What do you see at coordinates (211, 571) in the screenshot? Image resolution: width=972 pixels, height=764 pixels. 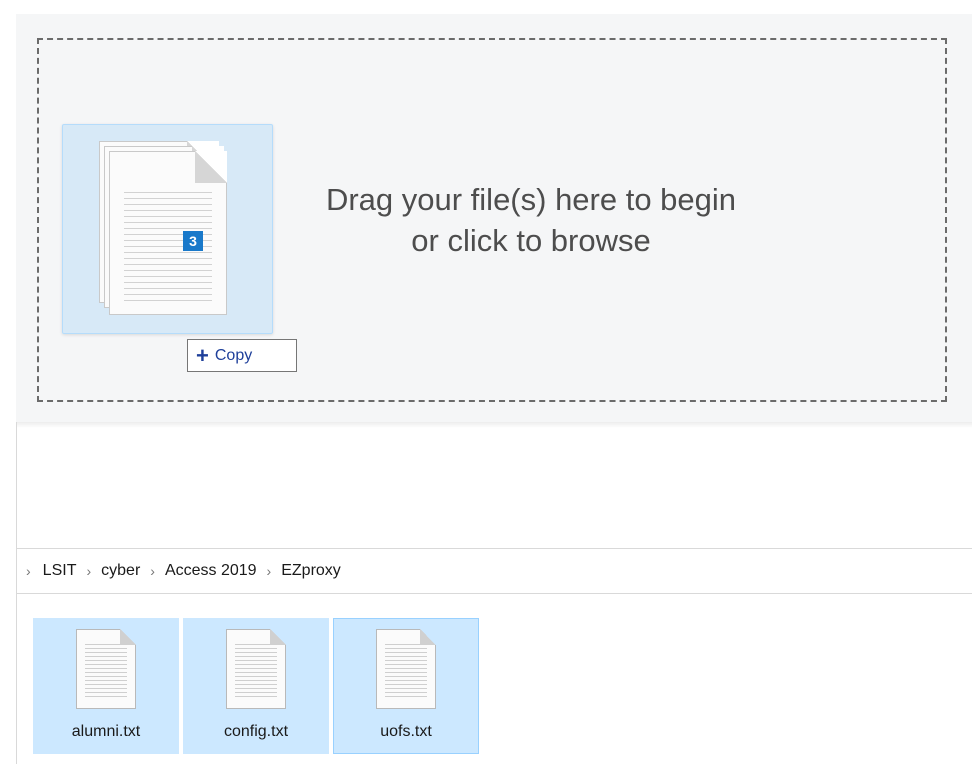 I see `breadcrumb-access-2019: Access 2019` at bounding box center [211, 571].